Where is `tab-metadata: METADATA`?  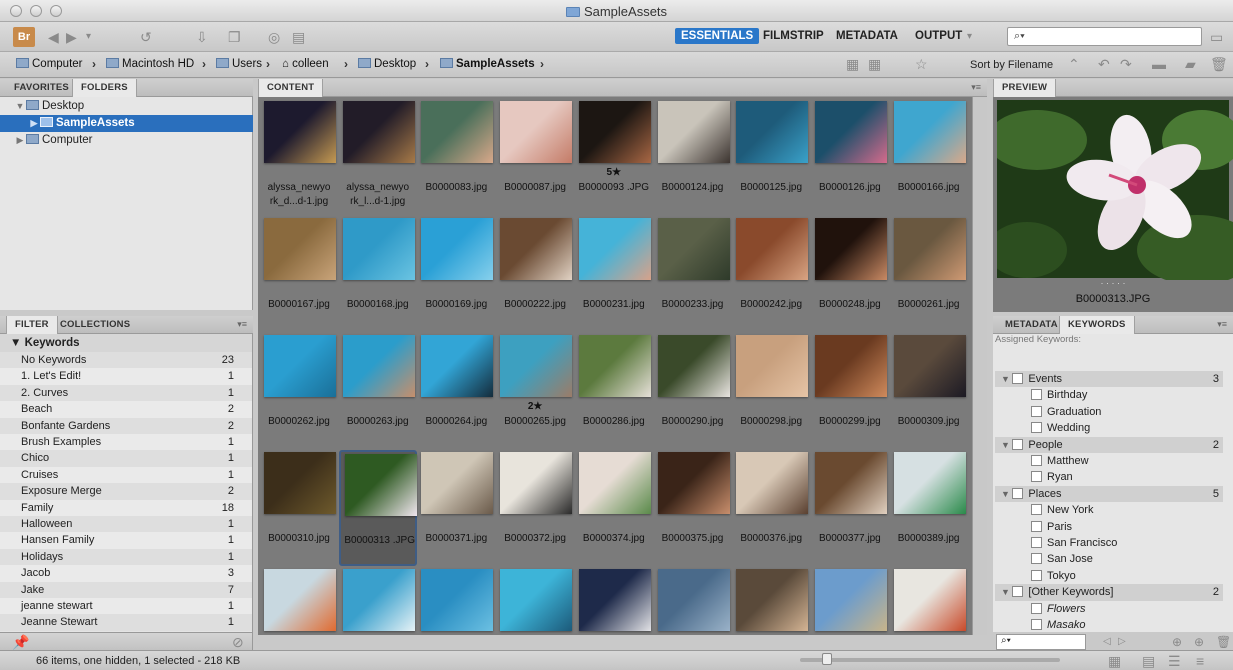 tab-metadata: METADATA is located at coordinates (1031, 325).